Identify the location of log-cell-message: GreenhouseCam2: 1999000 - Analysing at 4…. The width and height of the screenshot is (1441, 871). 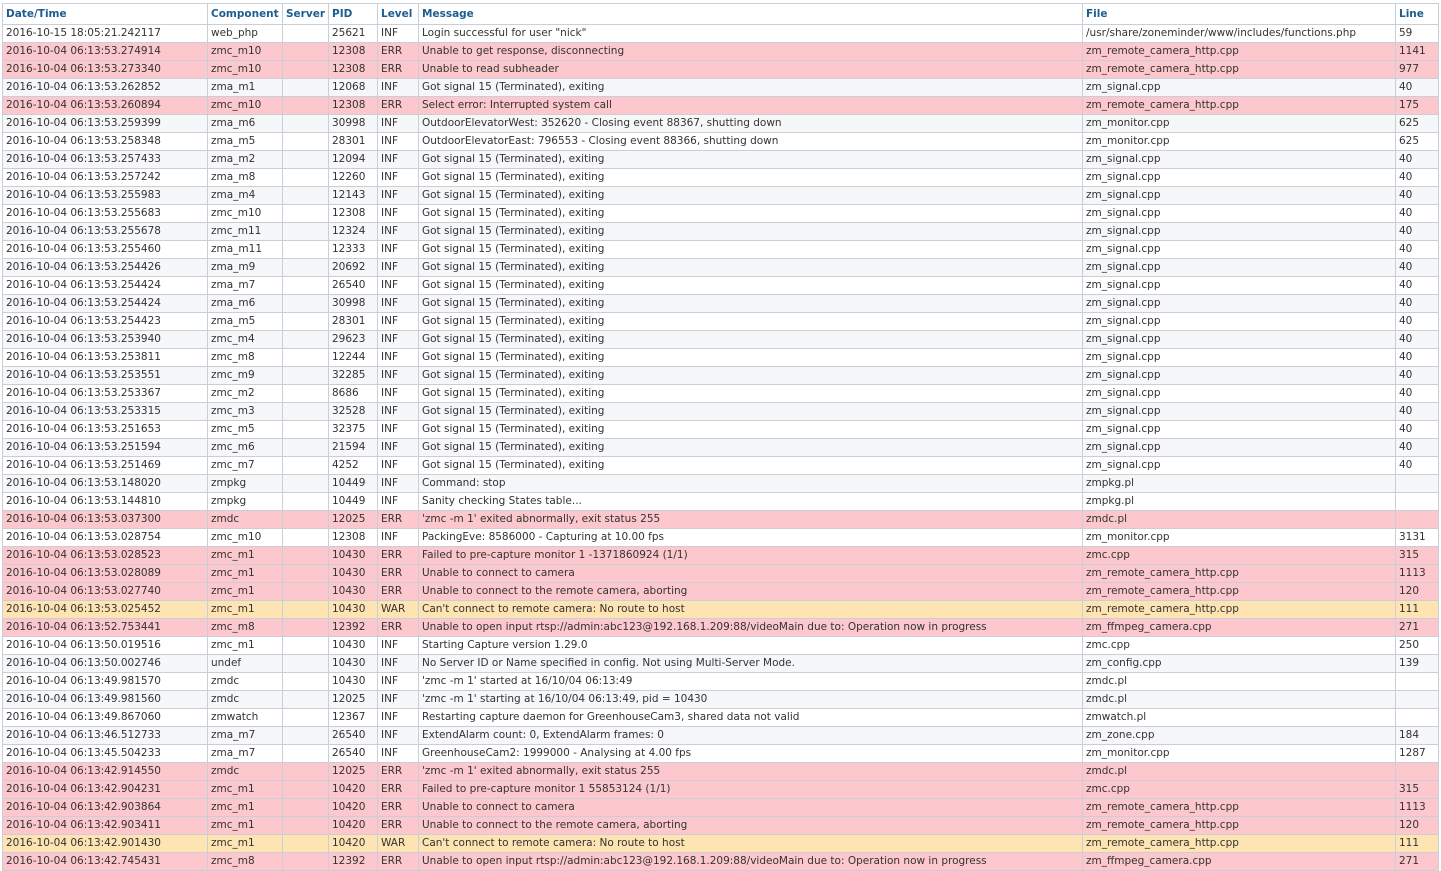
(750, 753).